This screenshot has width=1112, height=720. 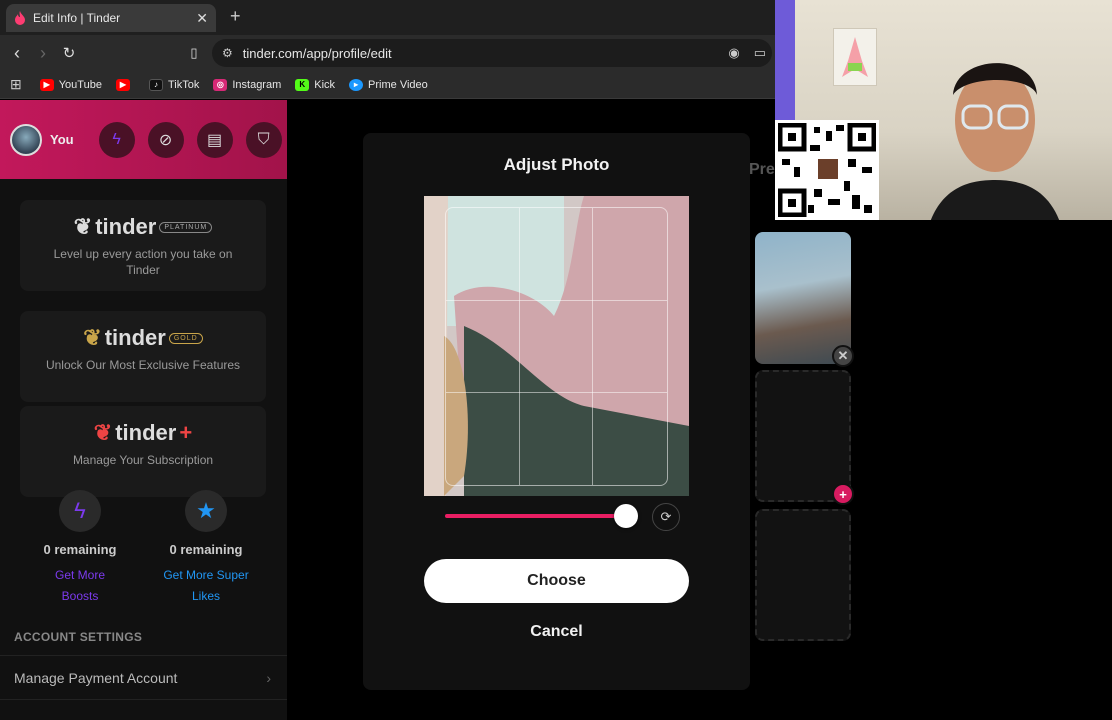 I want to click on shield-icon: ⛉, so click(x=263, y=139).